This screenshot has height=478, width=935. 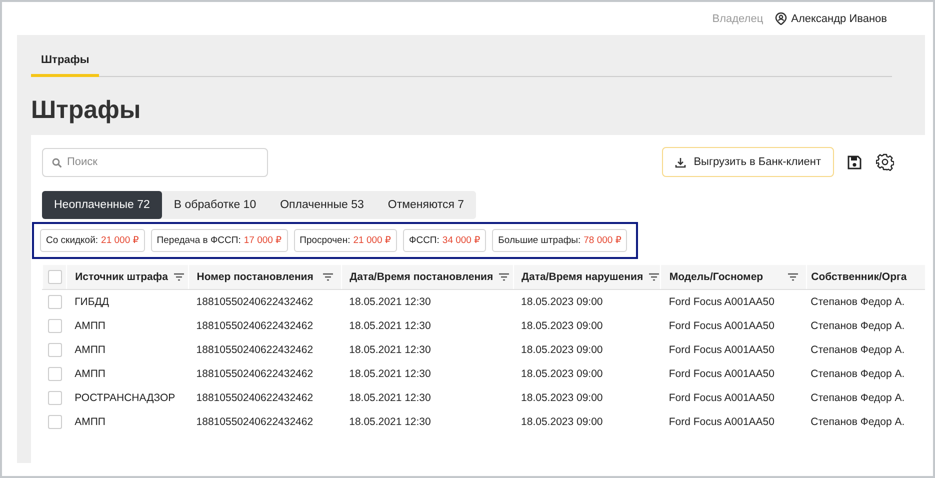 I want to click on table-cell: ГИБДД, so click(x=91, y=302).